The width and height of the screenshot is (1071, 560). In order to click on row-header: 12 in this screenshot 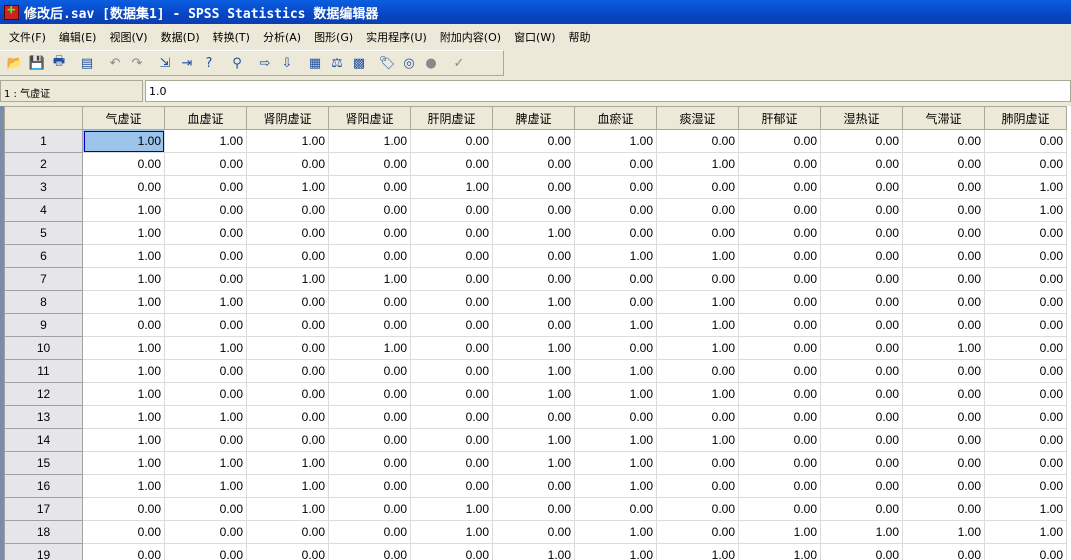, I will do `click(43, 394)`.